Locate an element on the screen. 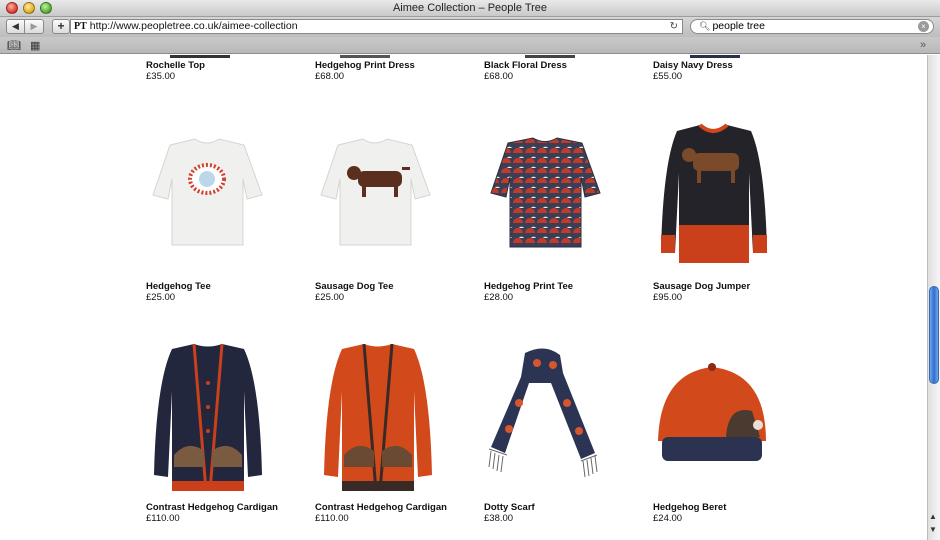 The height and width of the screenshot is (540, 940). close-window-button is located at coordinates (12, 8).